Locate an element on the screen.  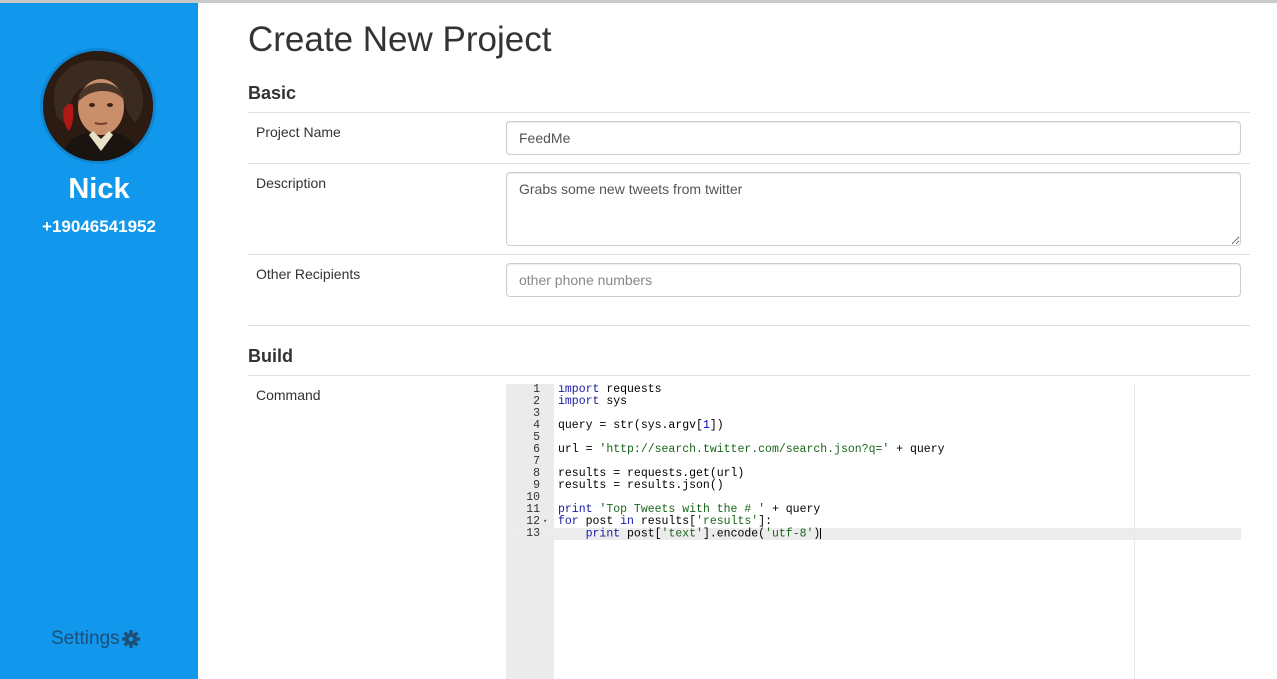
other-recipients-input is located at coordinates (873, 280).